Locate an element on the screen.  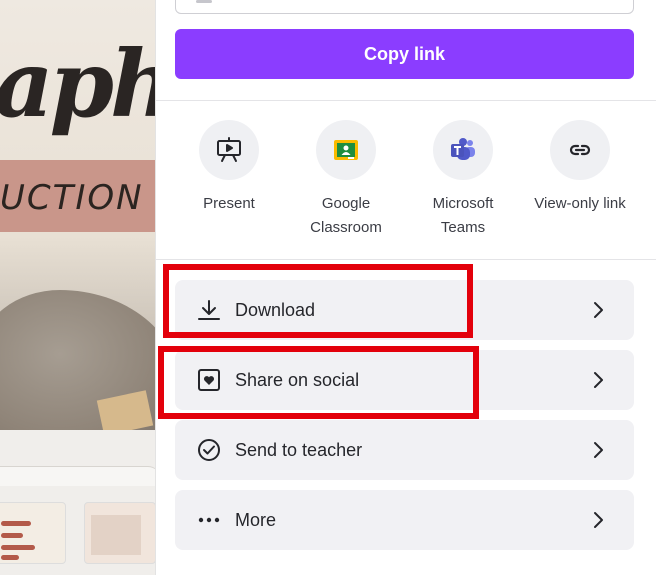
microsoft-teams-icon is located at coordinates (463, 150).